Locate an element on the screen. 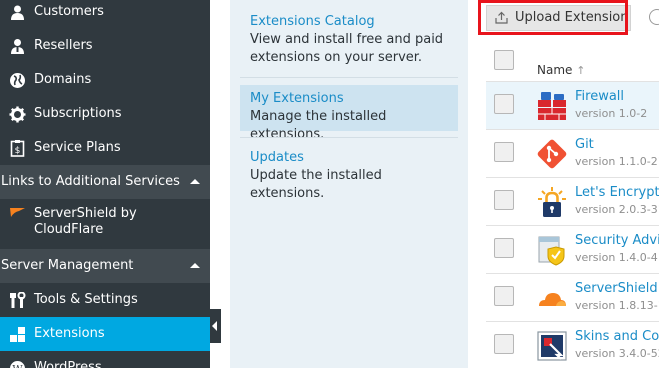  table-row: Firewall version 1.0-2 is located at coordinates (572, 105).